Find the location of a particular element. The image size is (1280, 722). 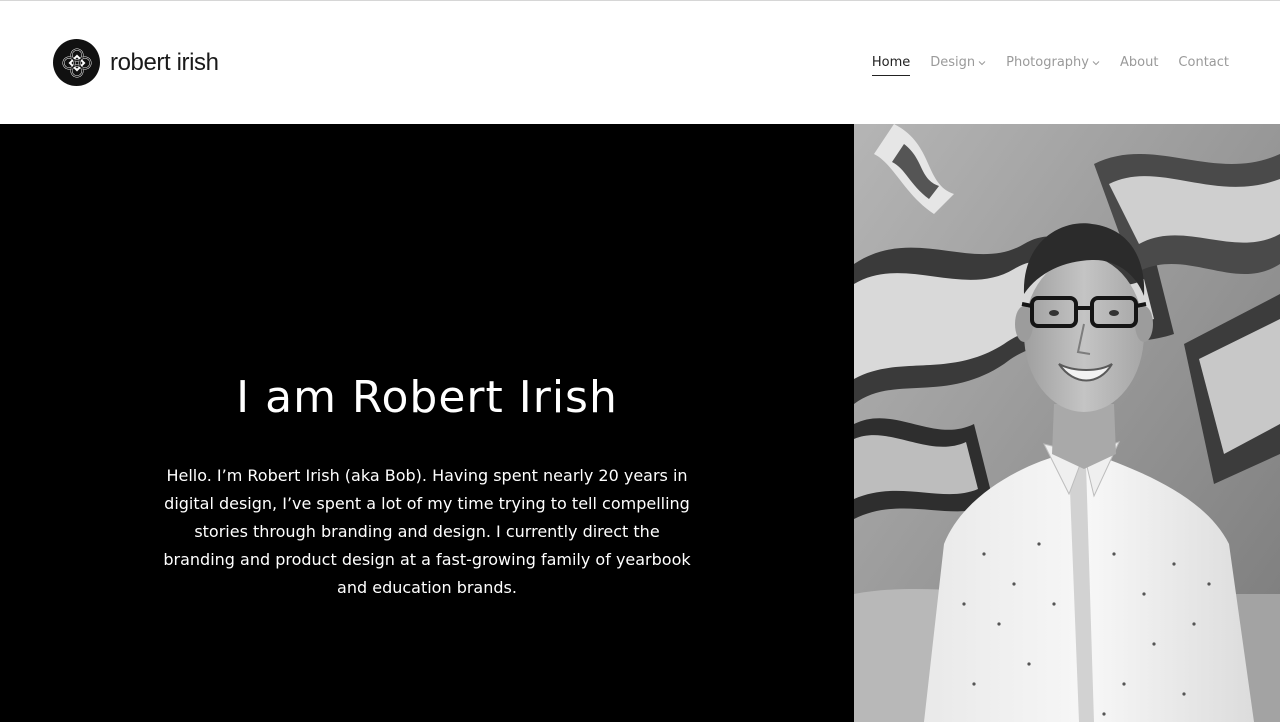

nav-item-photography: Photography is located at coordinates (1053, 65).